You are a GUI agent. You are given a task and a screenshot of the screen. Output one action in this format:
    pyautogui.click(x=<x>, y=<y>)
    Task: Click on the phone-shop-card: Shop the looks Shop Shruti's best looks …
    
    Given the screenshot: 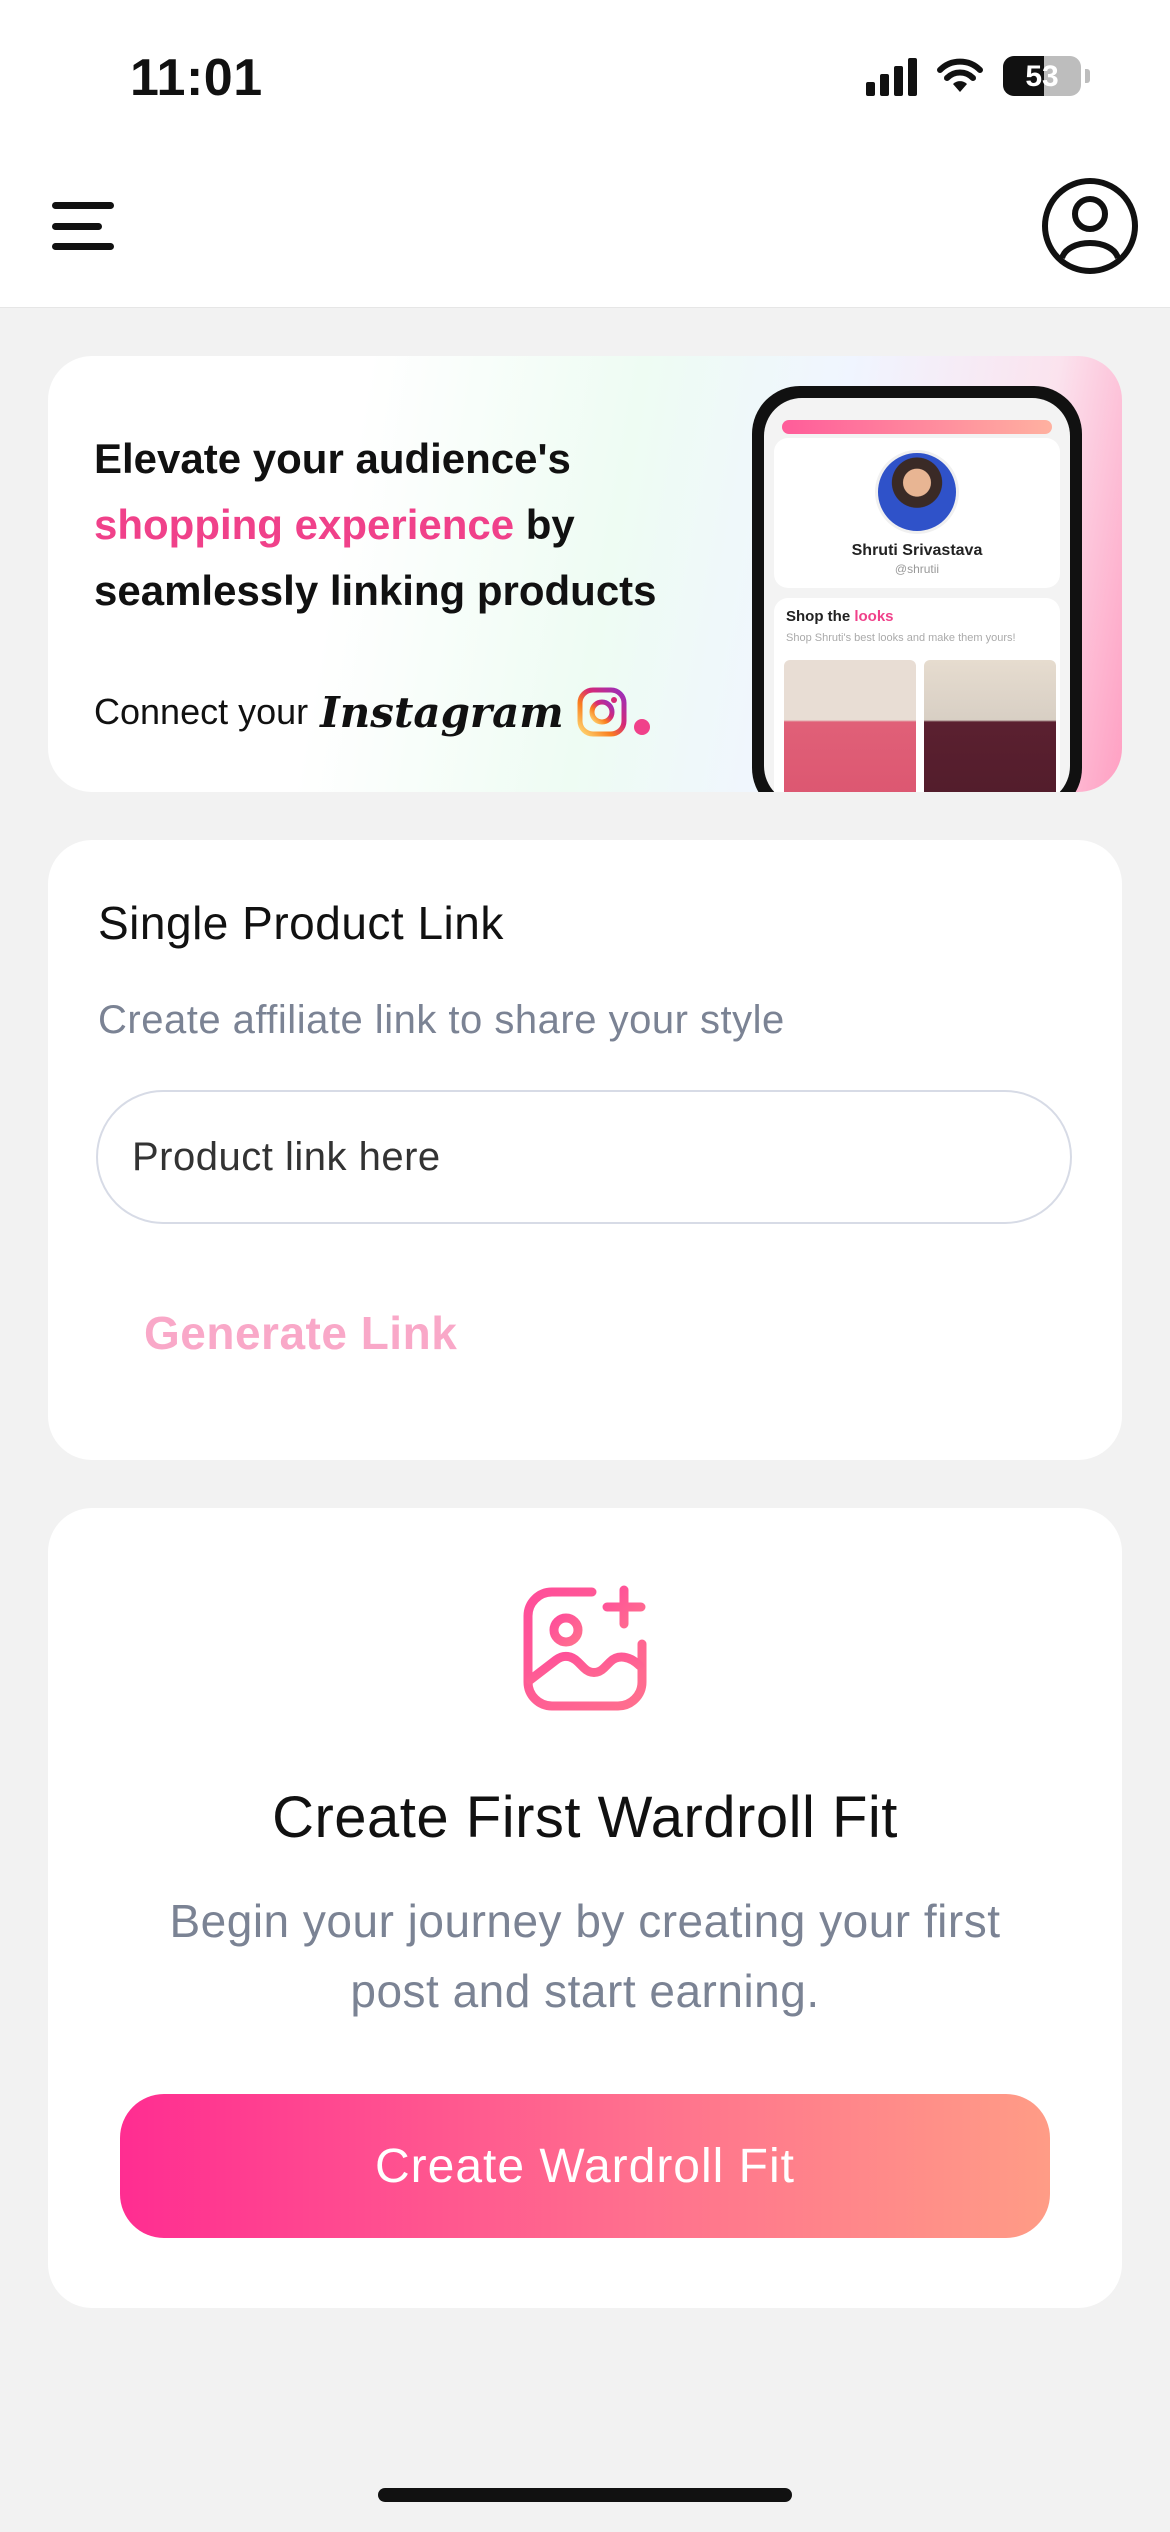 What is the action you would take?
    pyautogui.click(x=917, y=695)
    